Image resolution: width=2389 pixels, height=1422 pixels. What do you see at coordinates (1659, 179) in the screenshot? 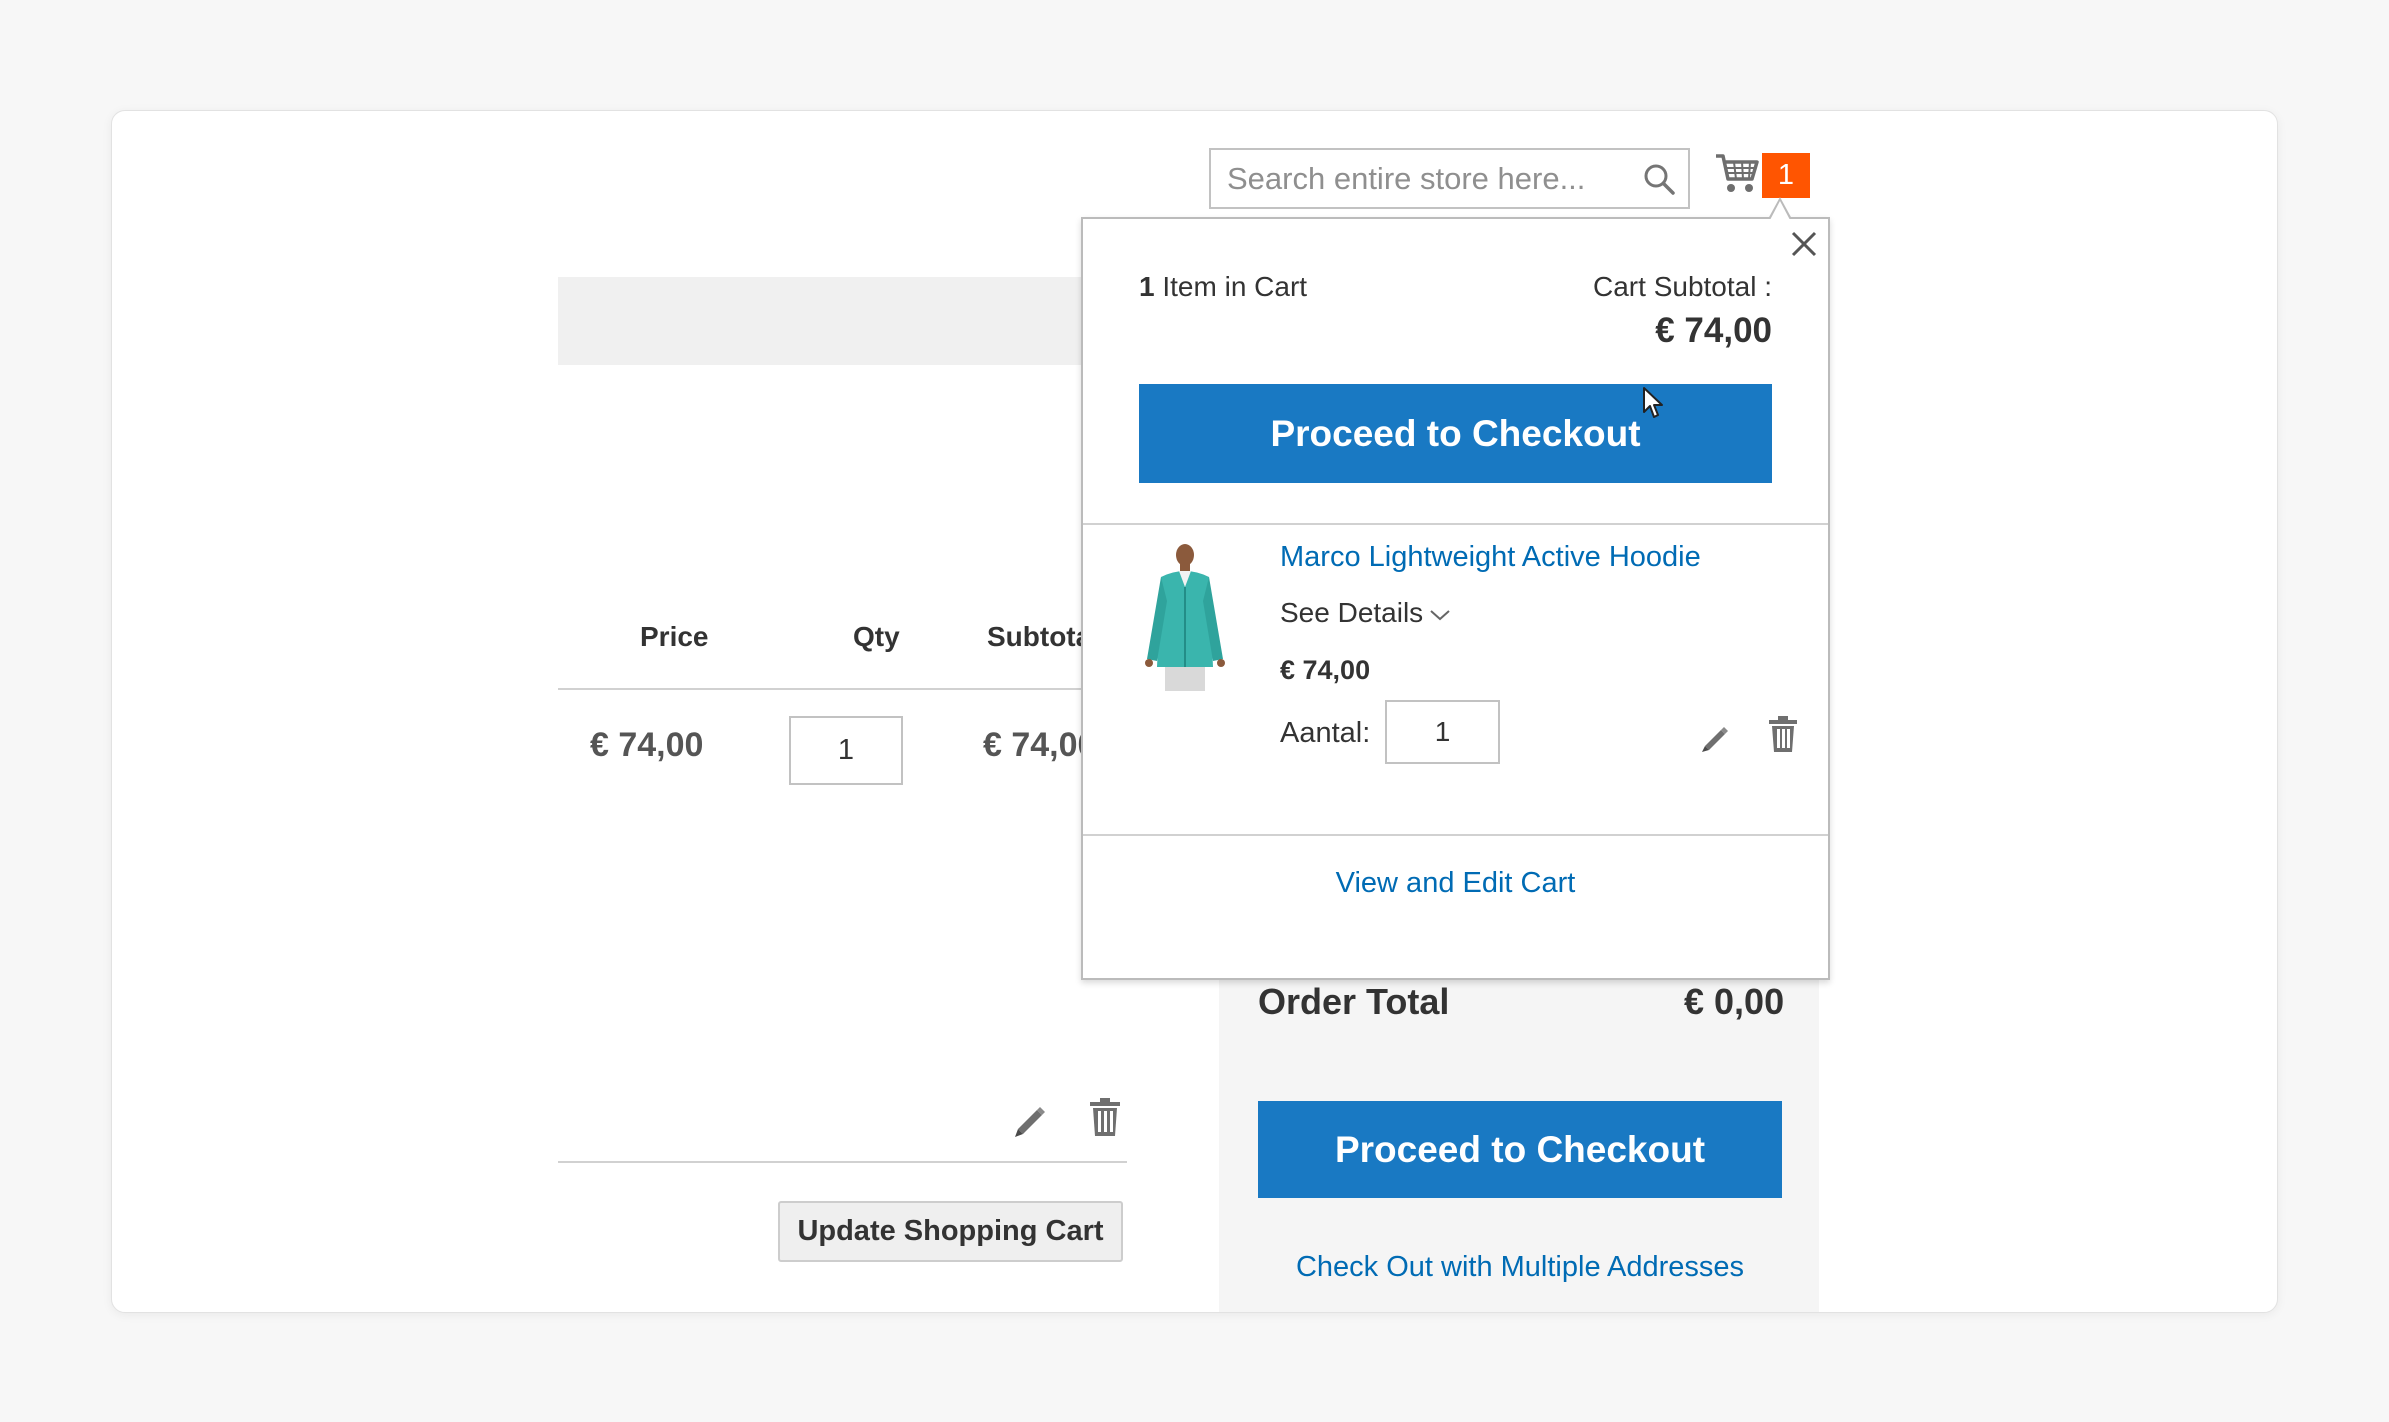
I see `search-icon` at bounding box center [1659, 179].